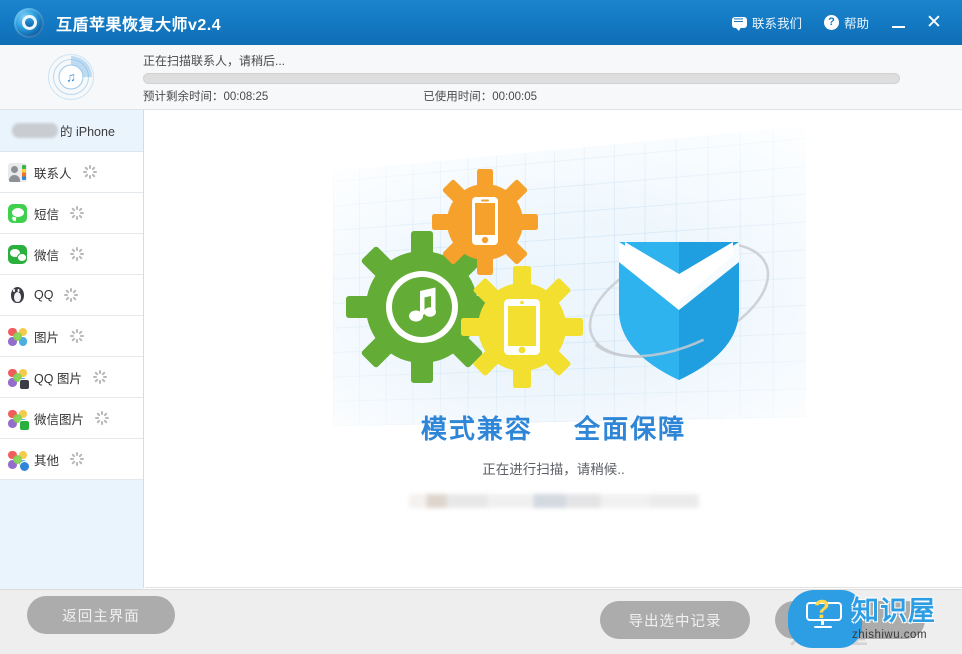 The image size is (962, 654). I want to click on minimize-icon, so click(898, 26).